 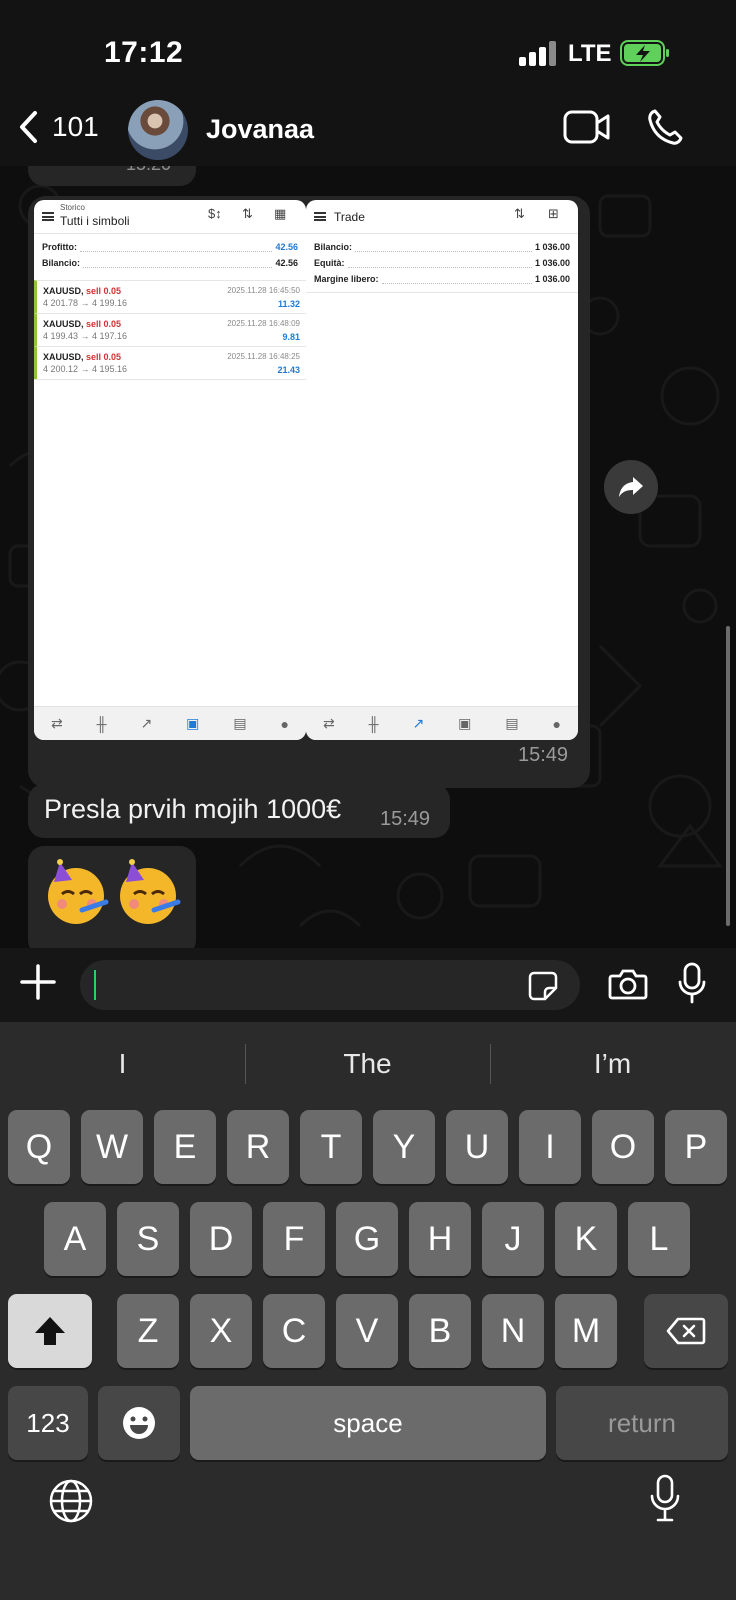 What do you see at coordinates (95, 221) in the screenshot?
I see `mt-title: Tutti i simboli` at bounding box center [95, 221].